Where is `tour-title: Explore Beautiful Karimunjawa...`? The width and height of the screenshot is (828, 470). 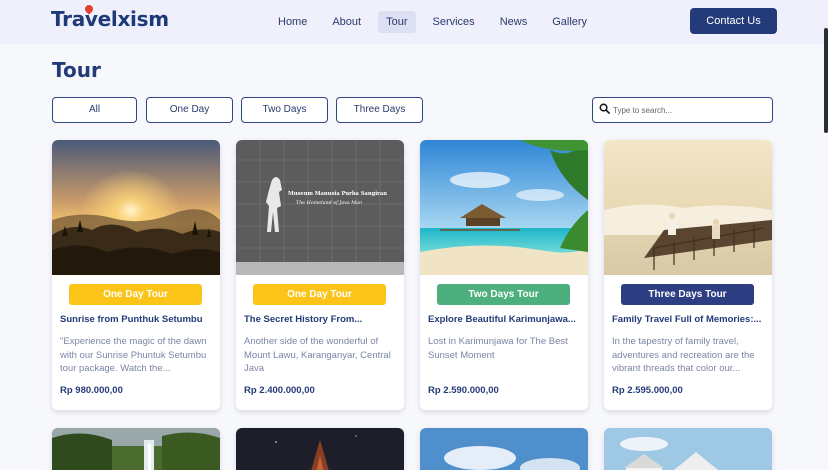 tour-title: Explore Beautiful Karimunjawa... is located at coordinates (504, 319).